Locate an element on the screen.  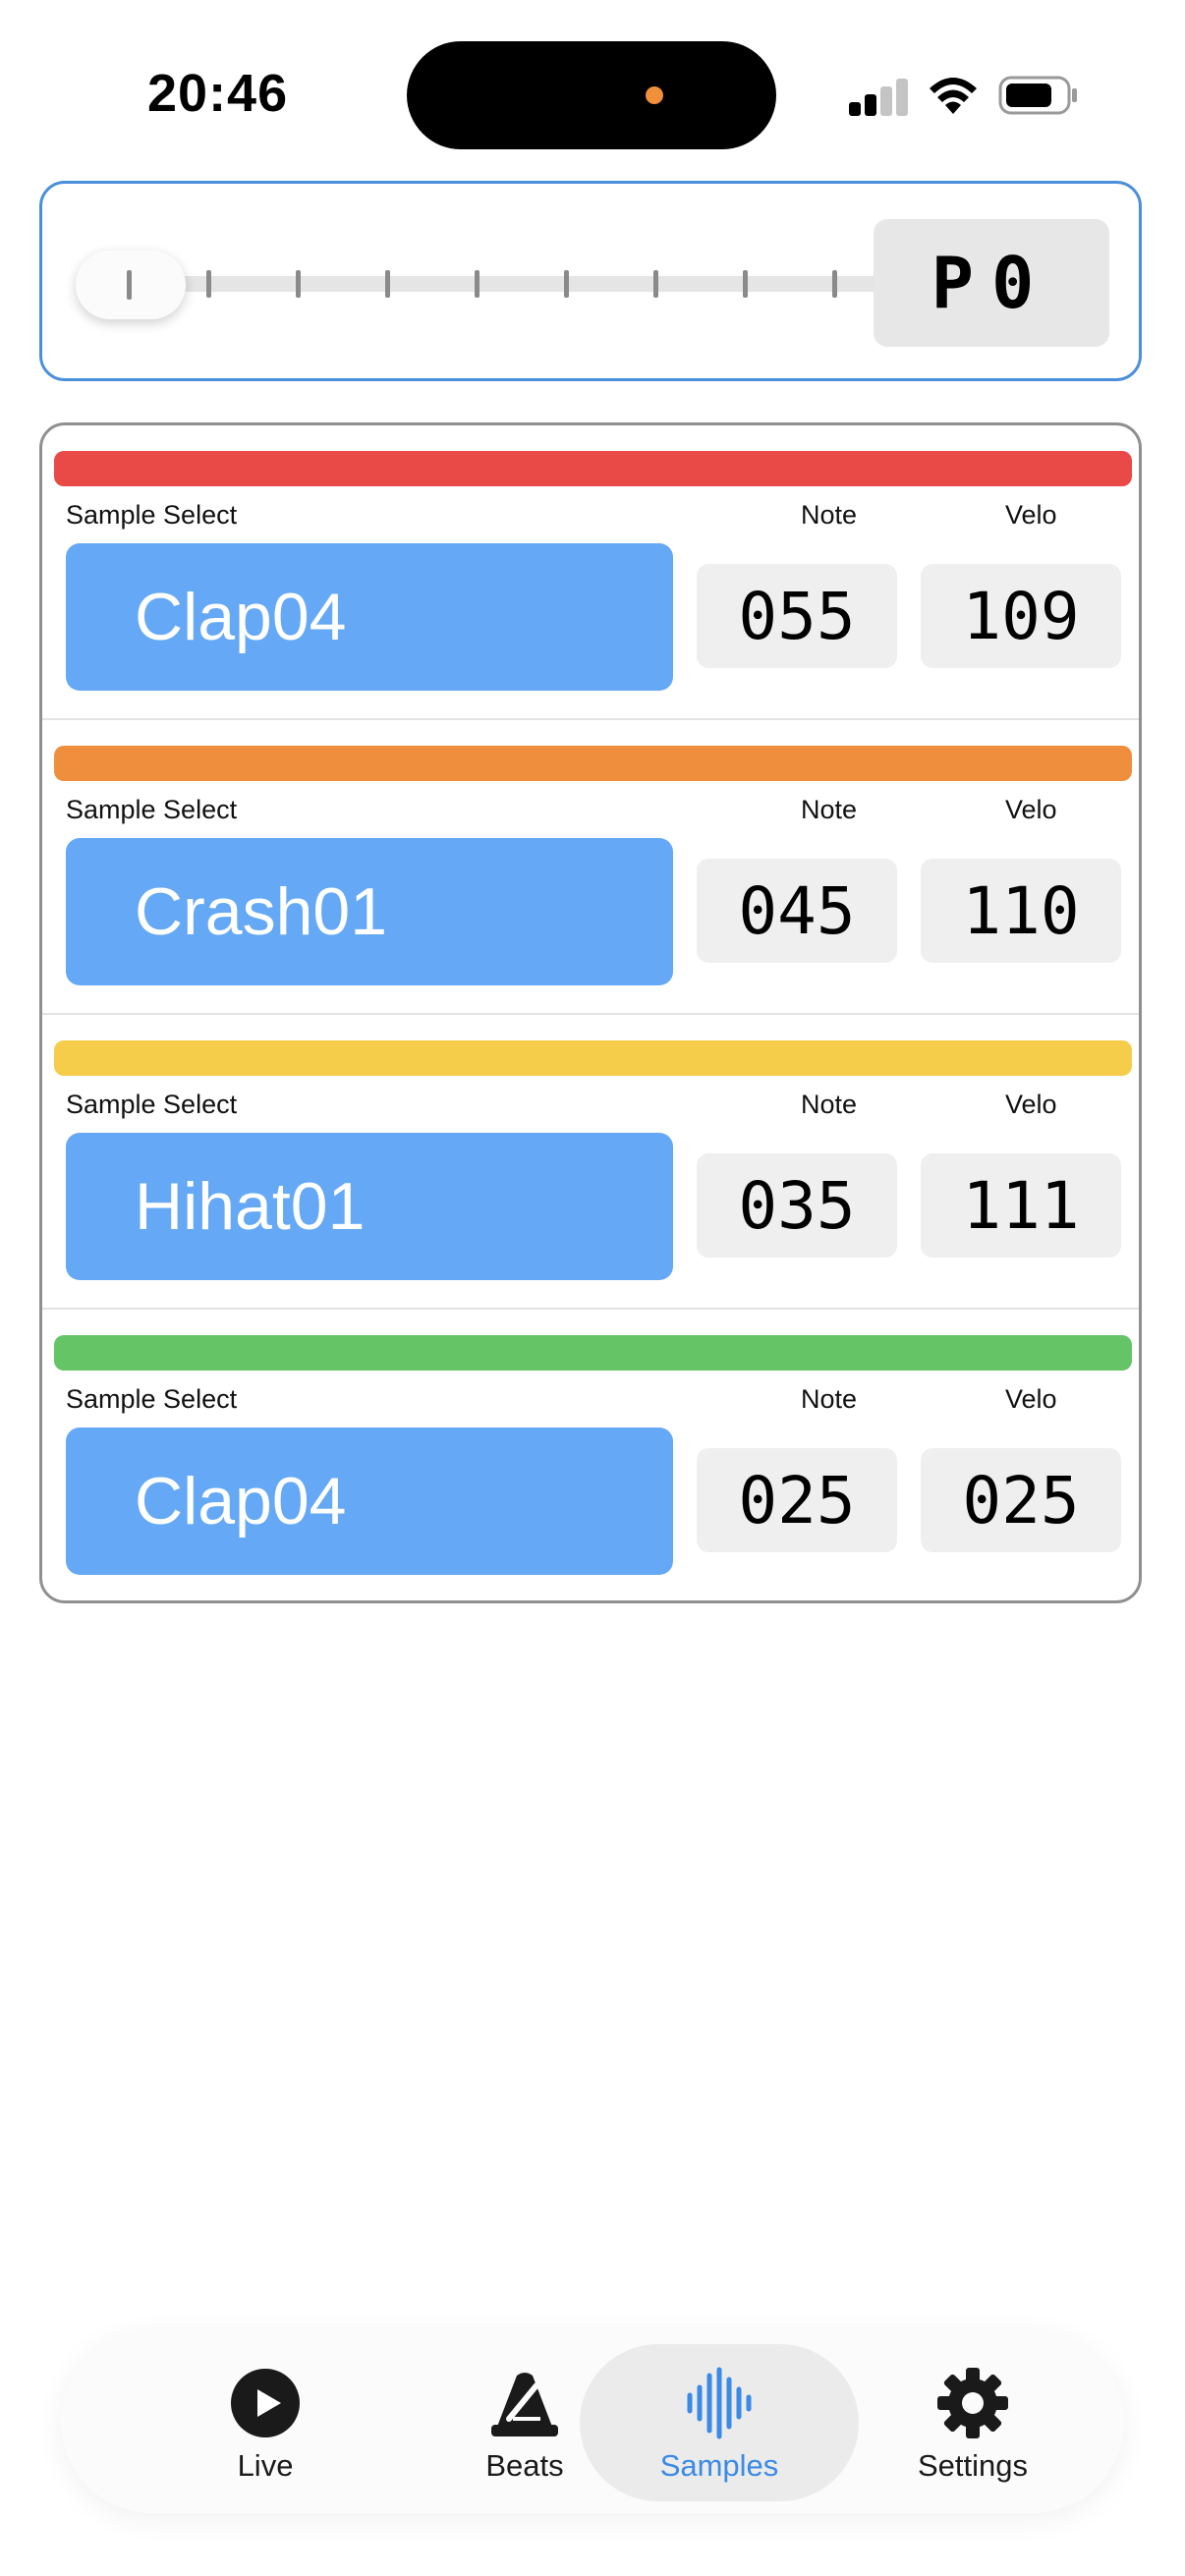
recording-indicator-dot is located at coordinates (655, 95).